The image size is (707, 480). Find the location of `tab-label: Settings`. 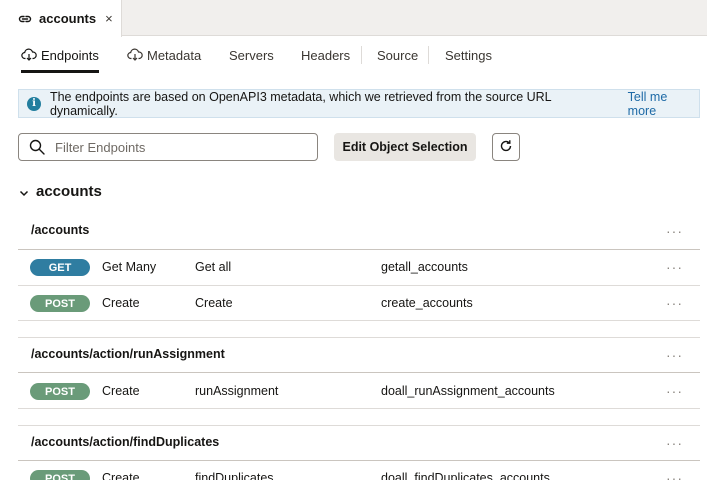

tab-label: Settings is located at coordinates (468, 55).